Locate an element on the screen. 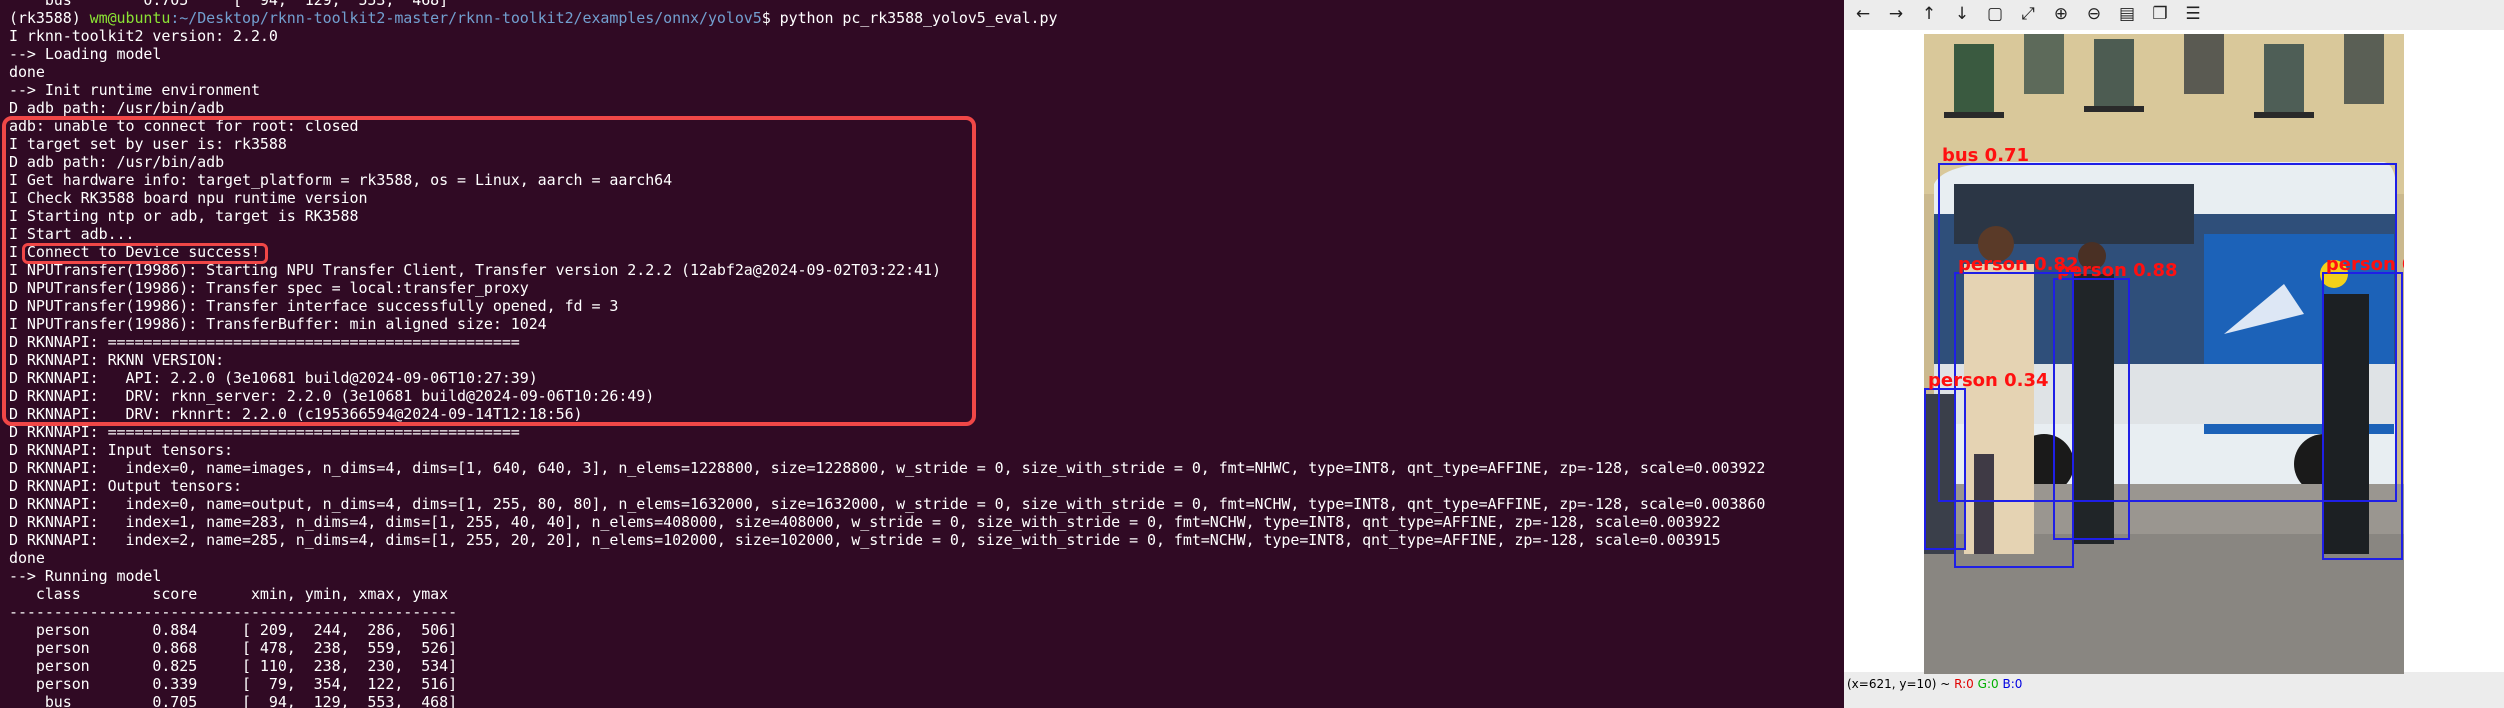 The image size is (2504, 708). copy-button: ❐ is located at coordinates (2160, 14).